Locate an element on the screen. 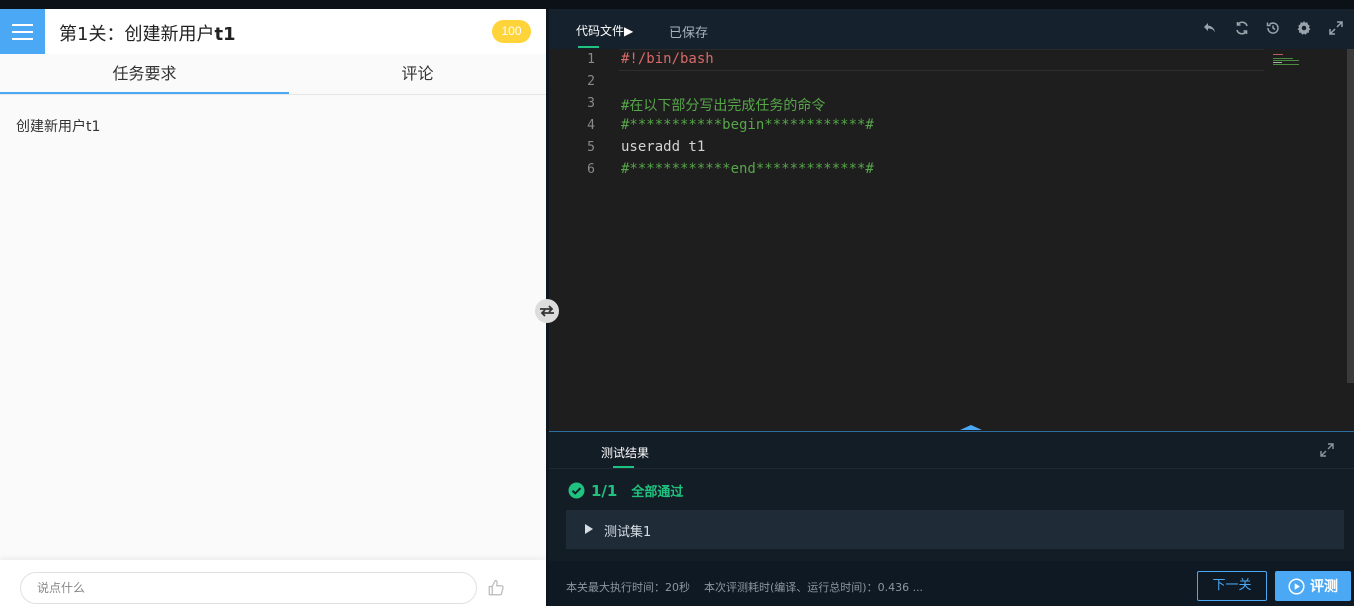  evaluate-button: 评测 is located at coordinates (1313, 586).